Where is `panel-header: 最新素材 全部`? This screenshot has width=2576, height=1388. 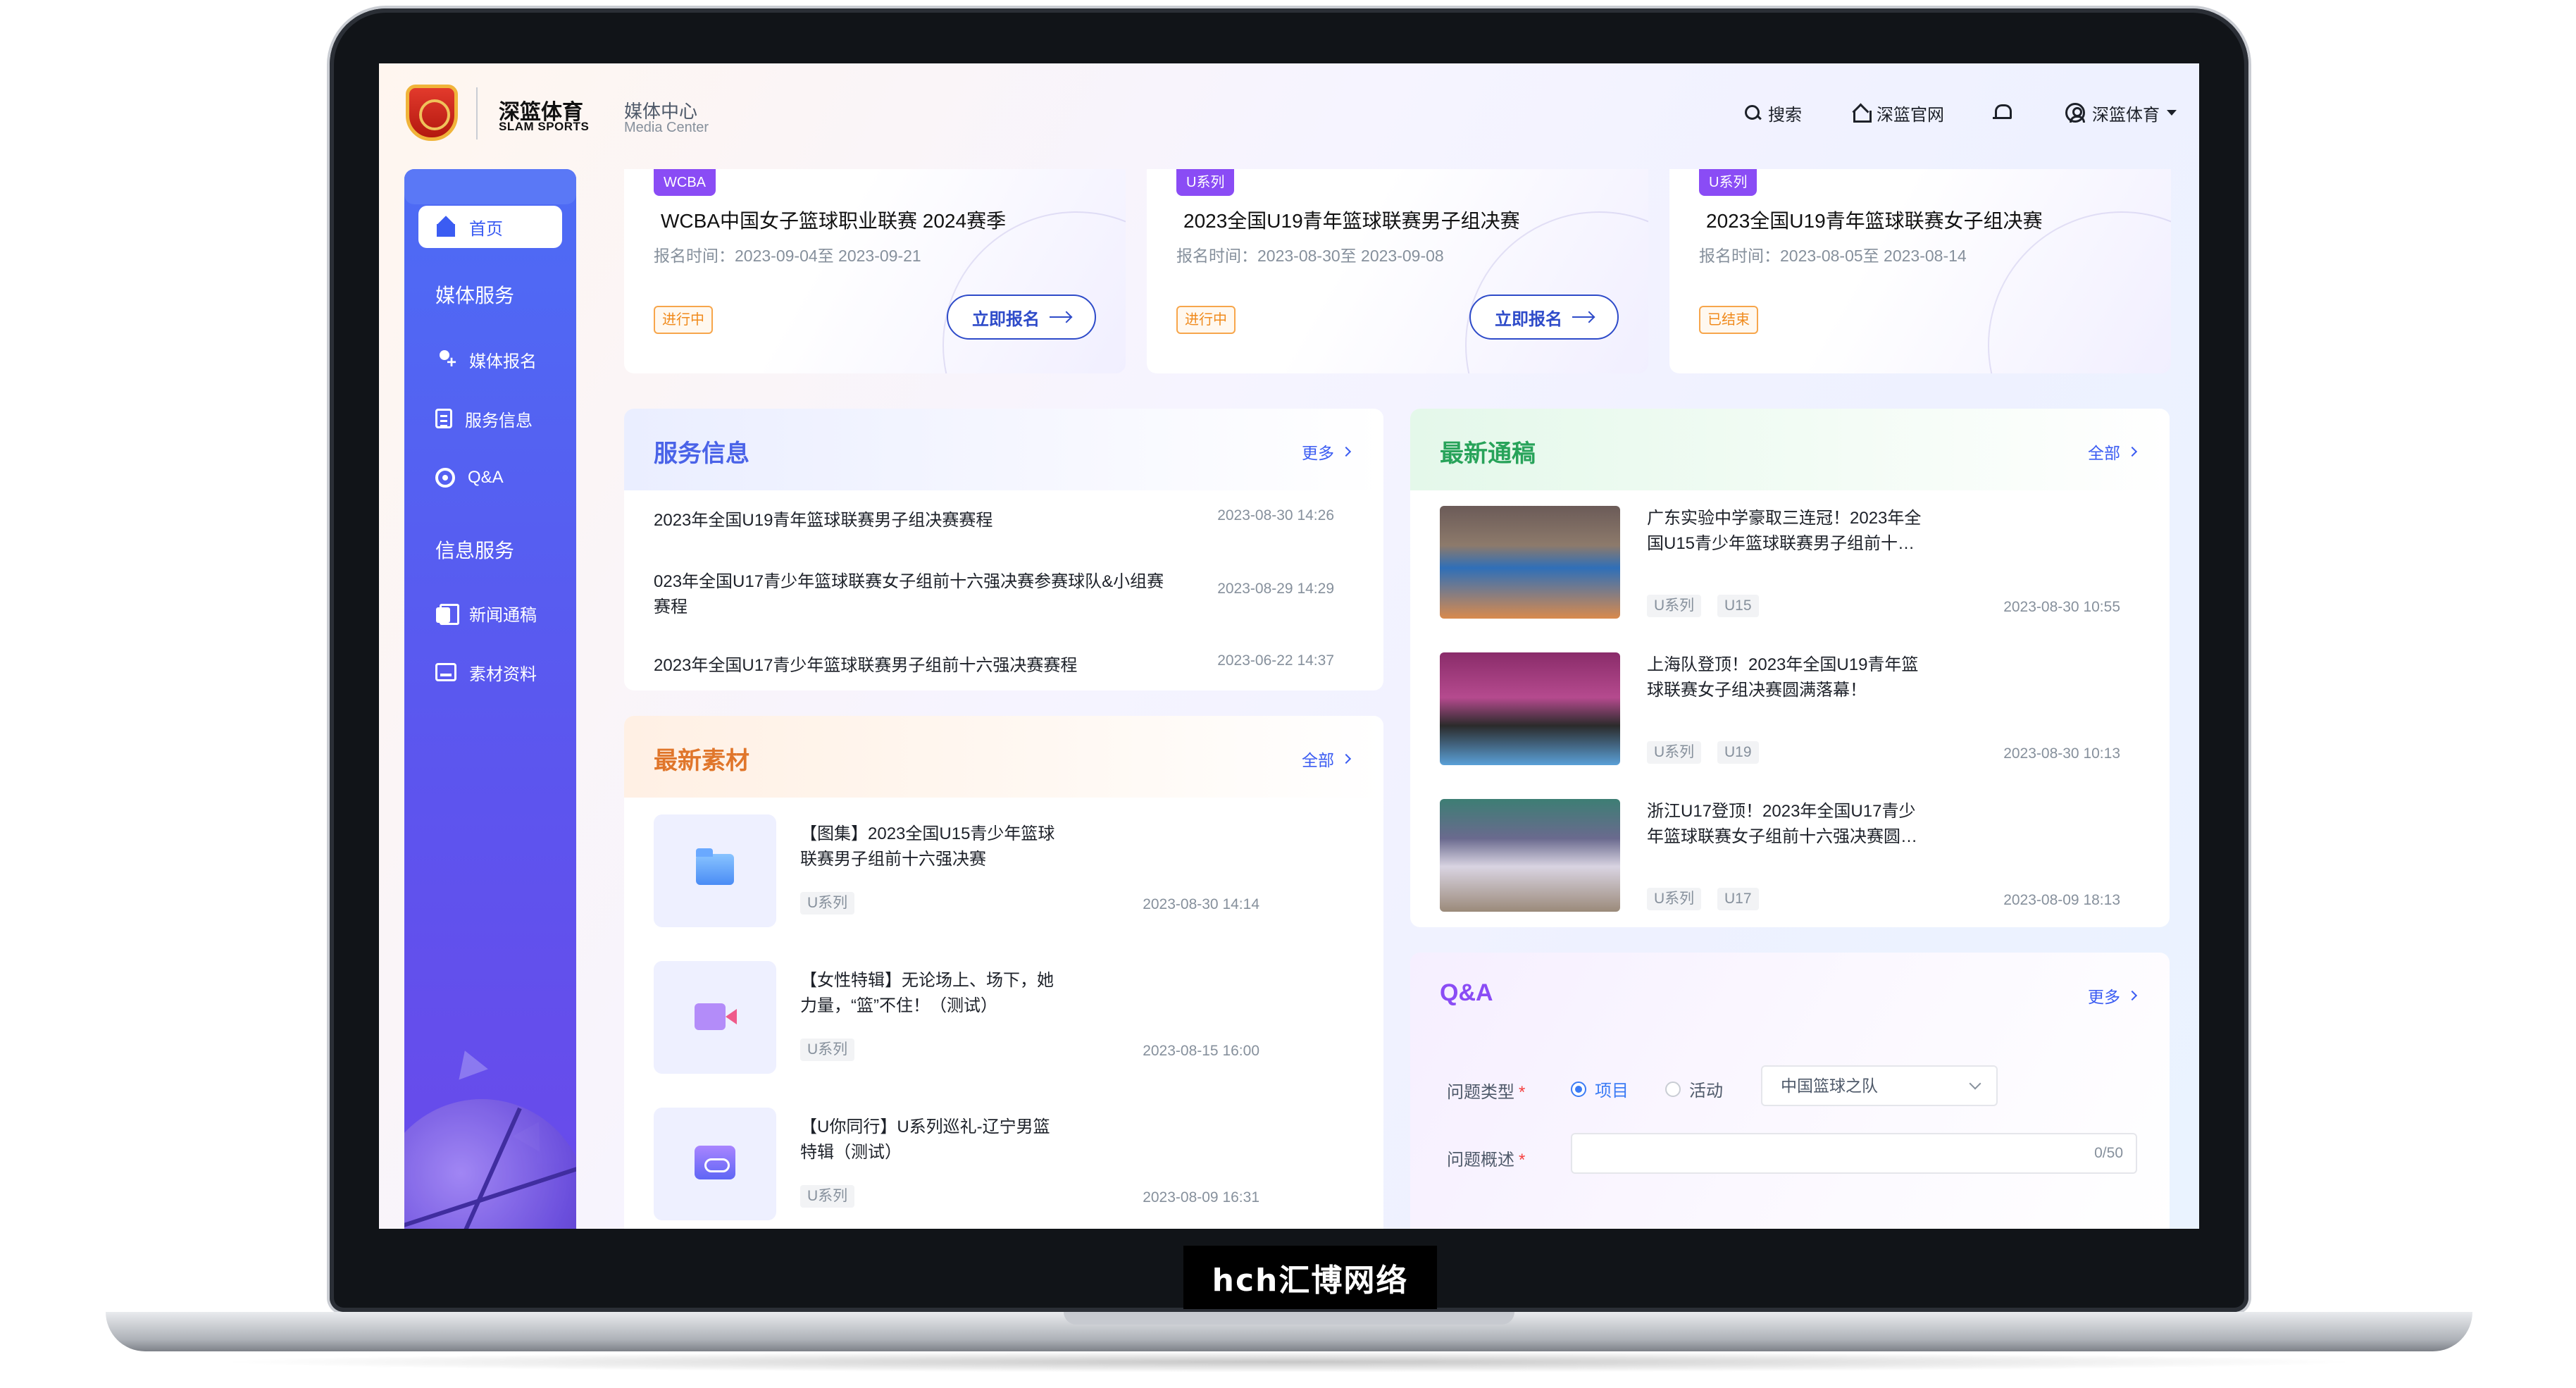 panel-header: 最新素材 全部 is located at coordinates (1003, 757).